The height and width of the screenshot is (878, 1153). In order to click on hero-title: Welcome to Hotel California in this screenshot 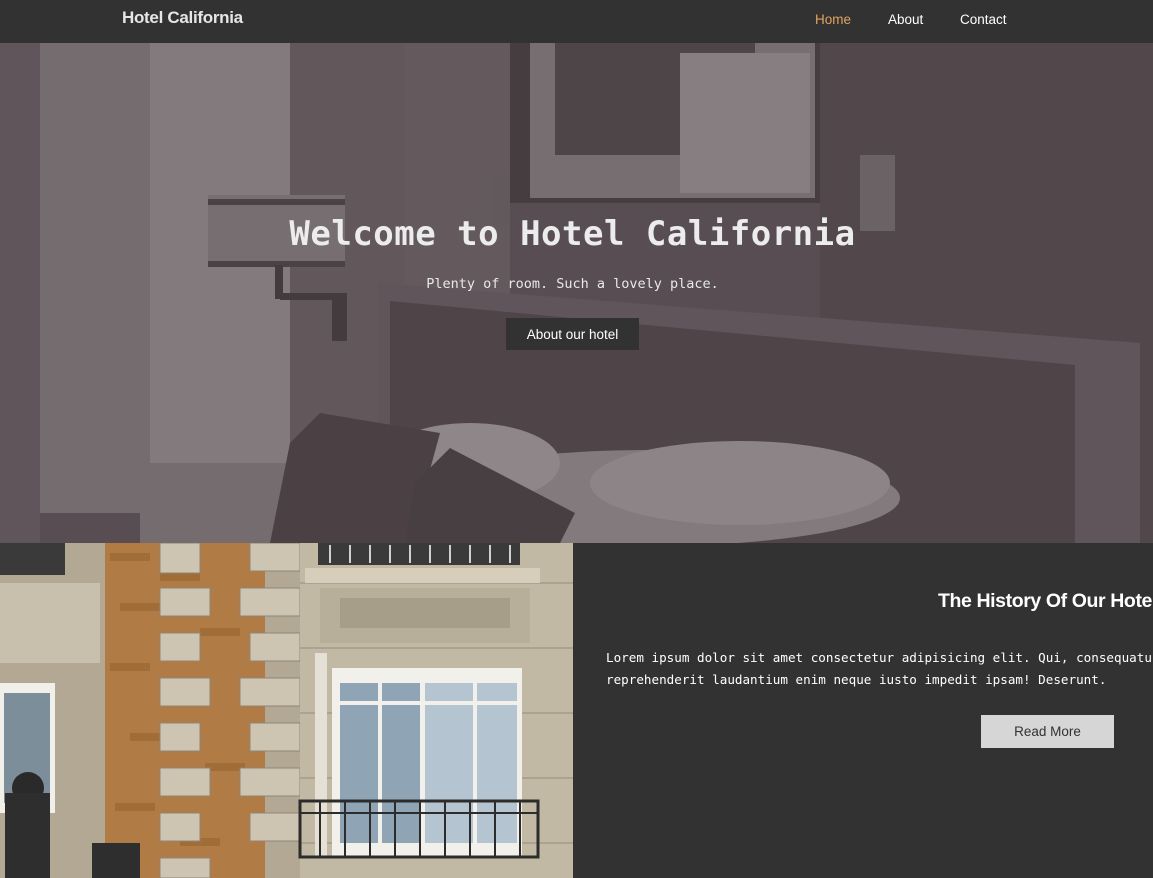, I will do `click(572, 234)`.